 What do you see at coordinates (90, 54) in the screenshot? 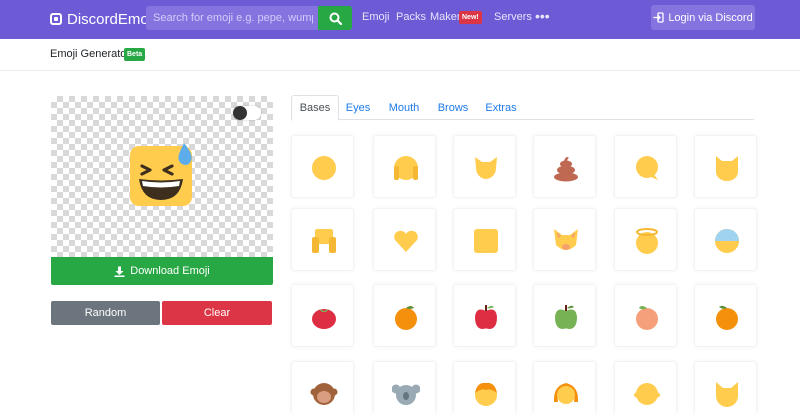
I see `page-title: Emoji Generator` at bounding box center [90, 54].